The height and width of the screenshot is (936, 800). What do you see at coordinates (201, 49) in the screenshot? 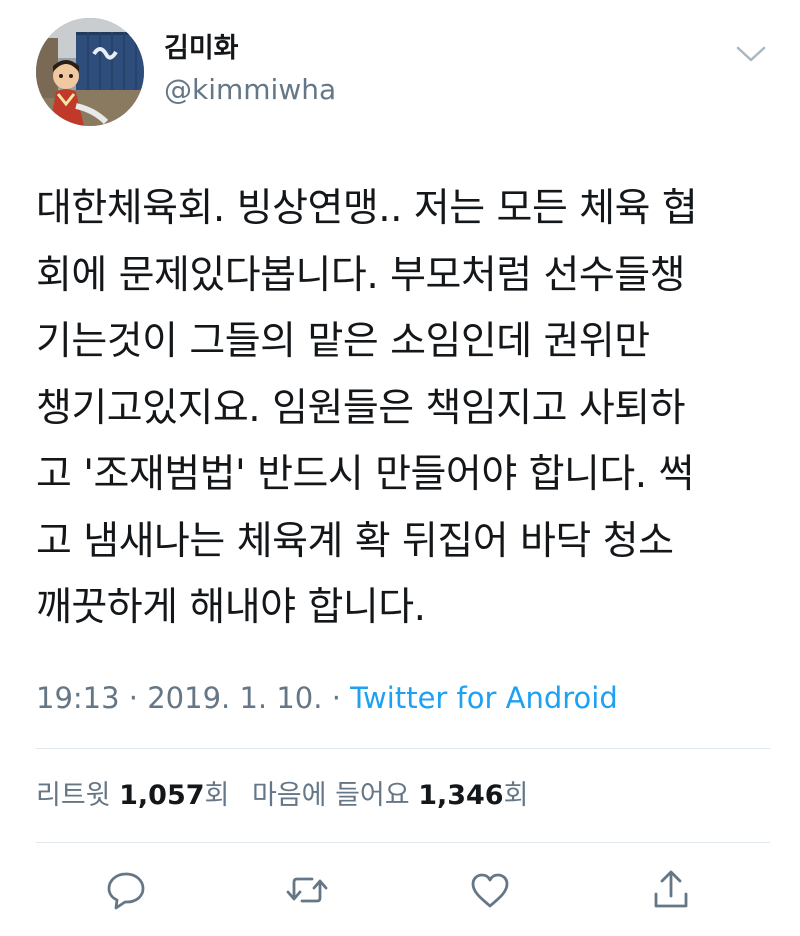
I see `display-name: 김미화` at bounding box center [201, 49].